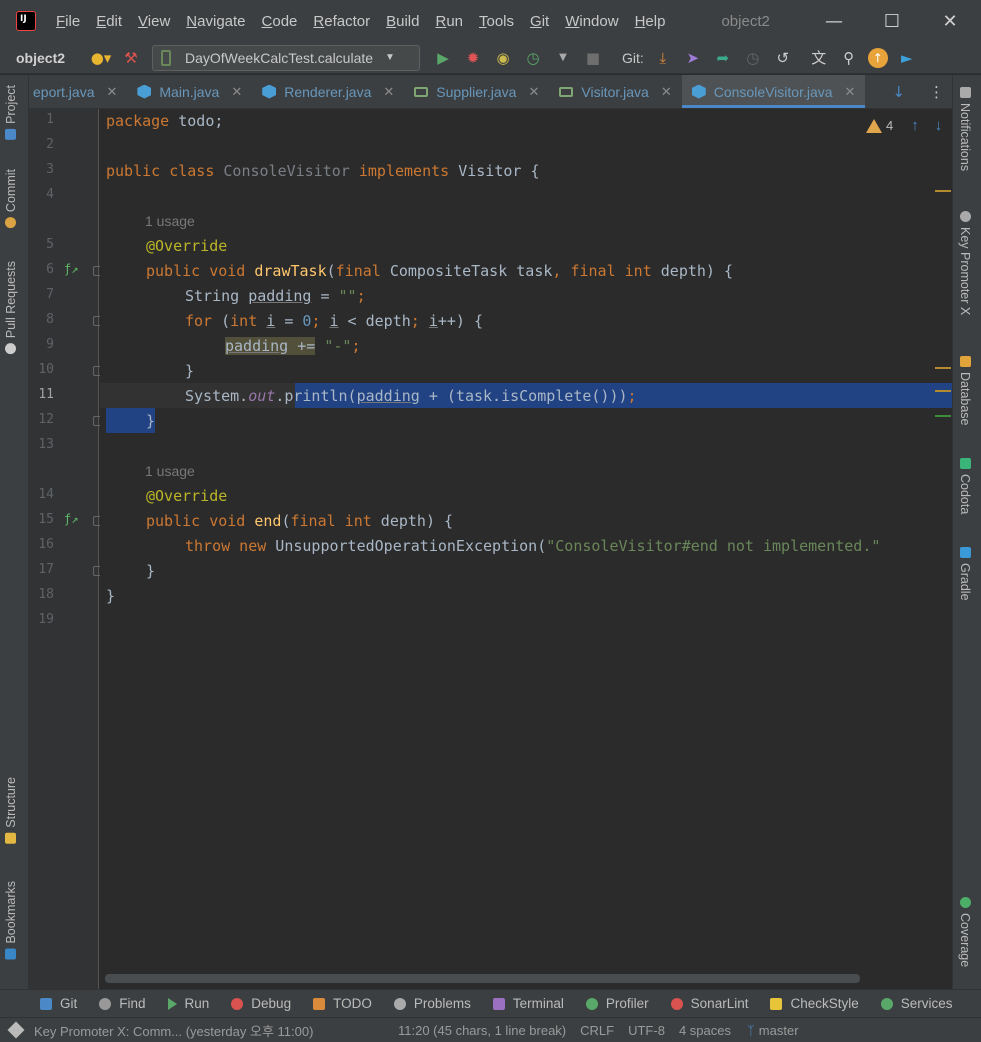 The width and height of the screenshot is (981, 1042). What do you see at coordinates (663, 58) in the screenshot?
I see `git-update-icon: ⤓` at bounding box center [663, 58].